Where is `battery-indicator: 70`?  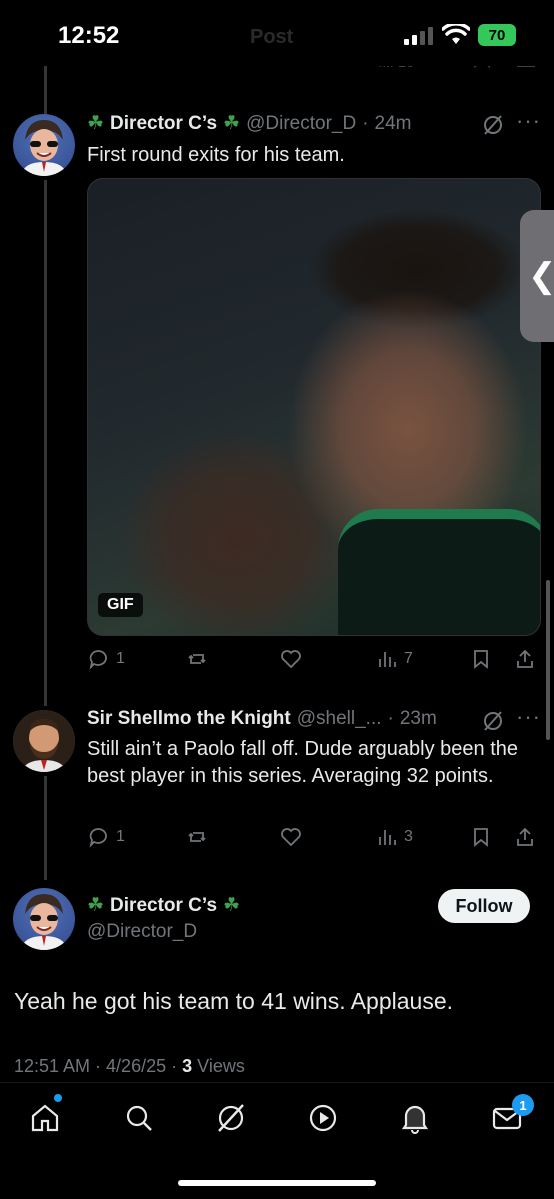 battery-indicator: 70 is located at coordinates (497, 35).